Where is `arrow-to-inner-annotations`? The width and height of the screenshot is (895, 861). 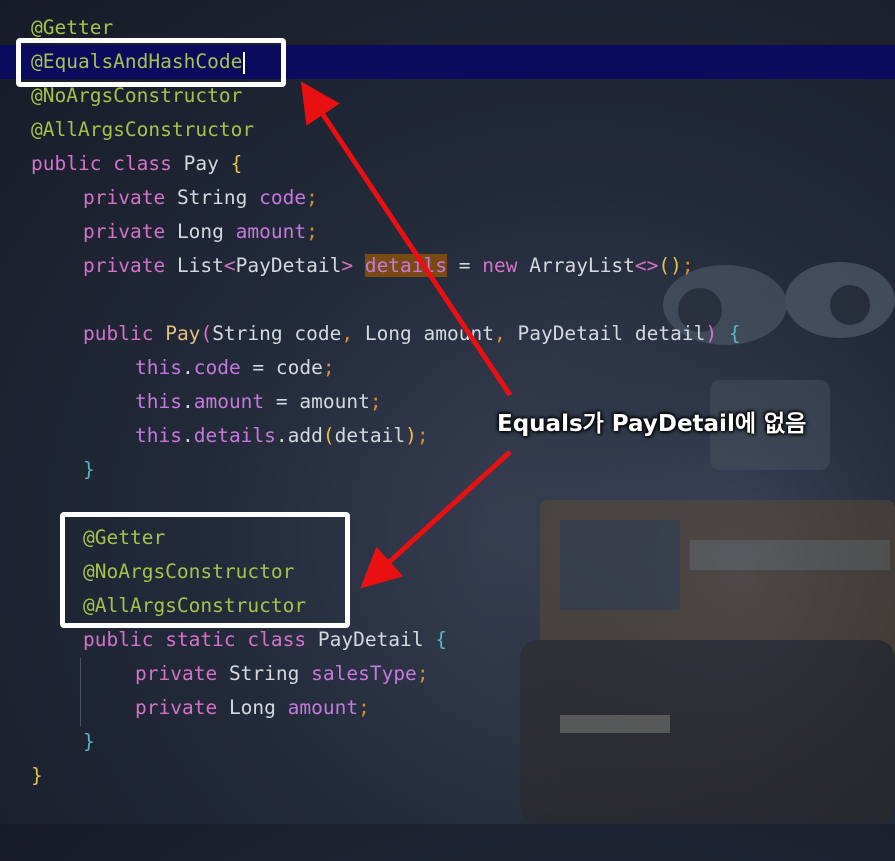
arrow-to-inner-annotations is located at coordinates (436, 519).